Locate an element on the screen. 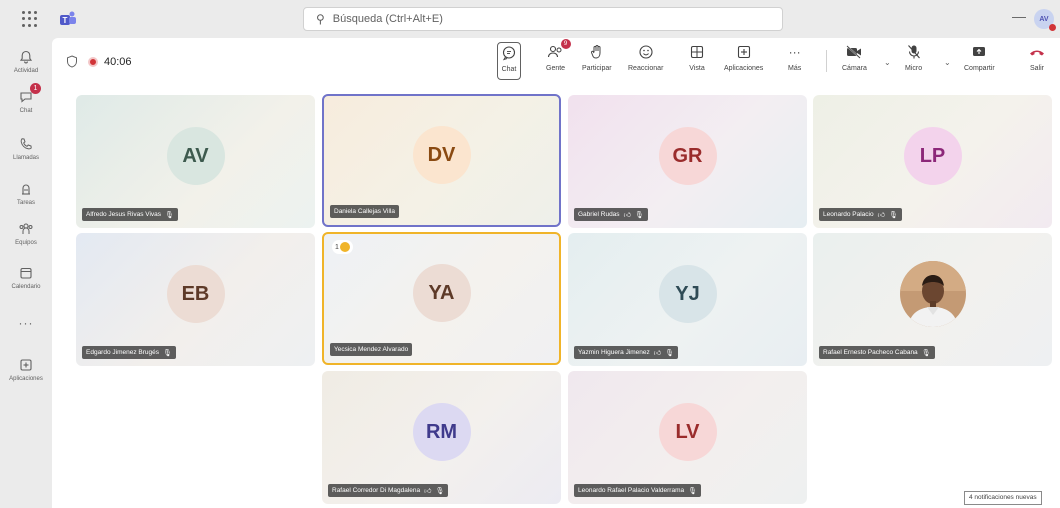  participant-tile: 1 YA Yecsica Mendez Alvarado is located at coordinates (441, 298).